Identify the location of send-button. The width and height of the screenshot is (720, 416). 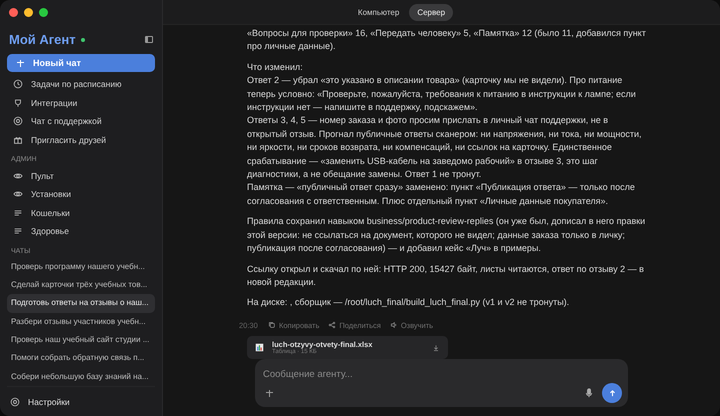
(612, 393).